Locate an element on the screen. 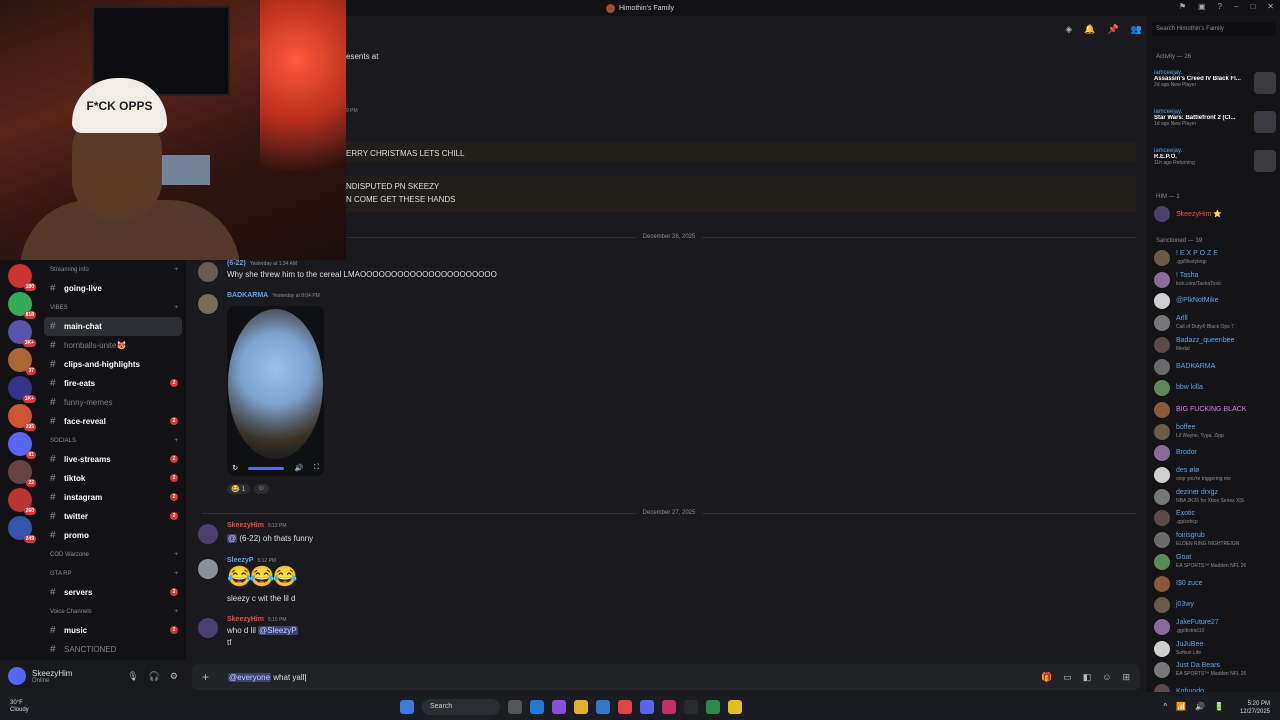  threads-icon: ◈ is located at coordinates (1068, 29).